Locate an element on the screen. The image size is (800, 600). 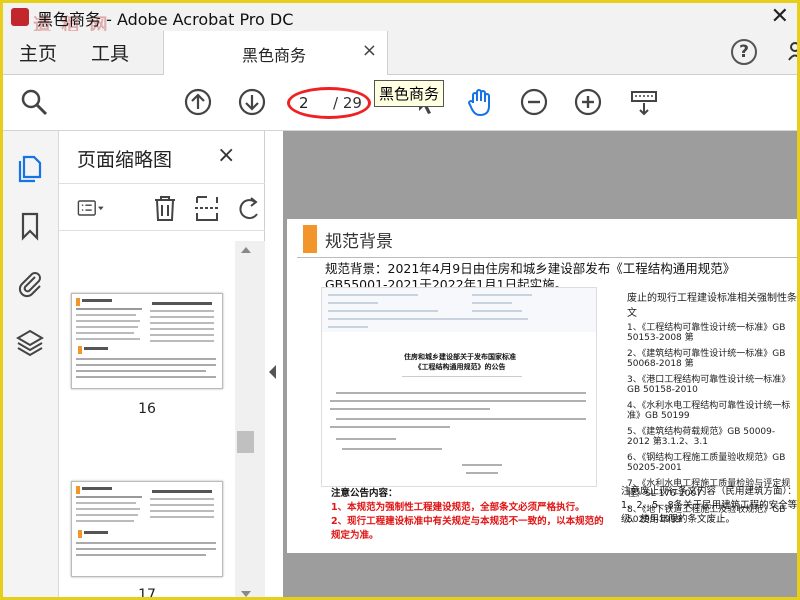
navigation-rail is located at coordinates (31, 364).